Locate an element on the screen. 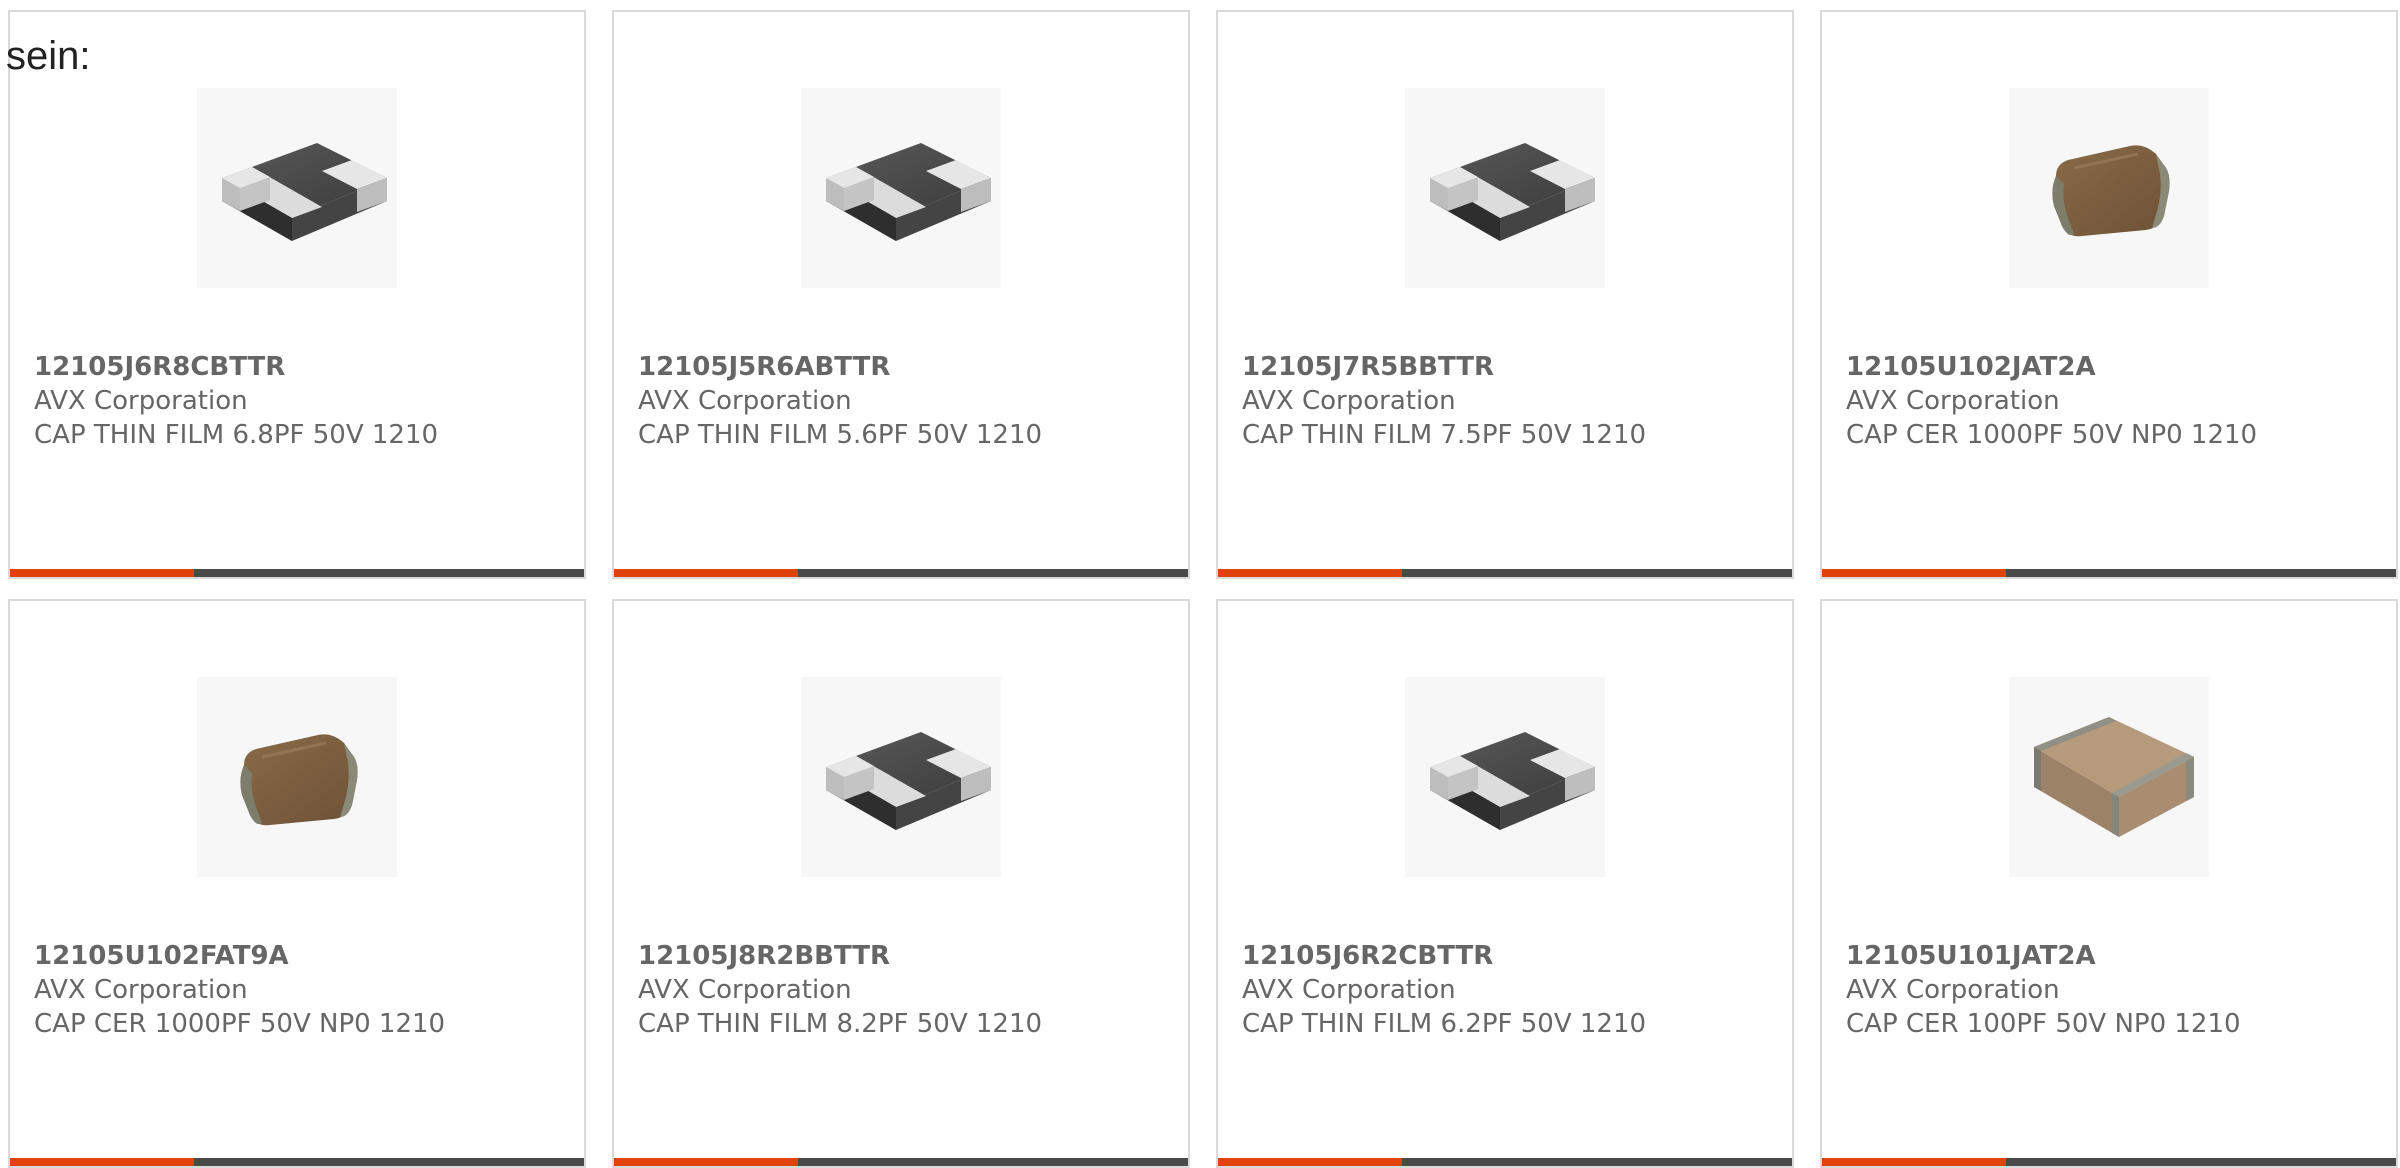  part-number: 12105J8R2BBTTR is located at coordinates (764, 956).